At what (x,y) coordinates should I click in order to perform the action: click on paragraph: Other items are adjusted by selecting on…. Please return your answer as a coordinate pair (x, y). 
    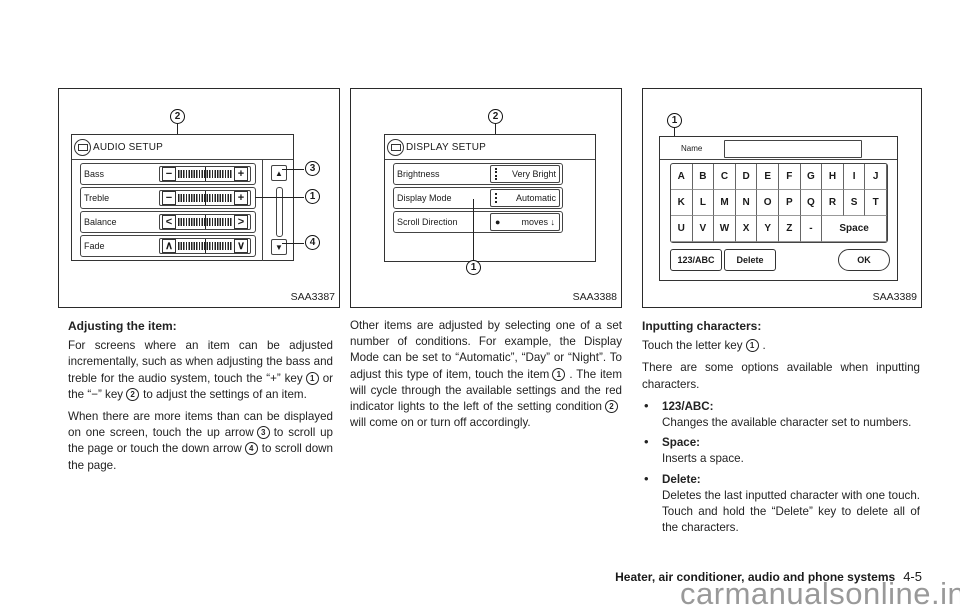
    Looking at the image, I should click on (486, 374).